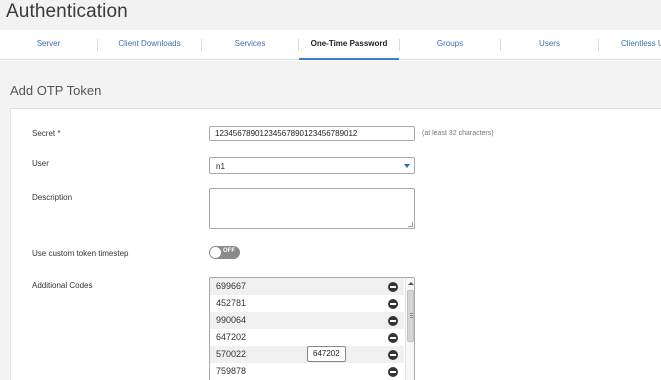 The height and width of the screenshot is (380, 661). Describe the element at coordinates (62, 285) in the screenshot. I see `additional-codes-label: Additional Codes` at that location.